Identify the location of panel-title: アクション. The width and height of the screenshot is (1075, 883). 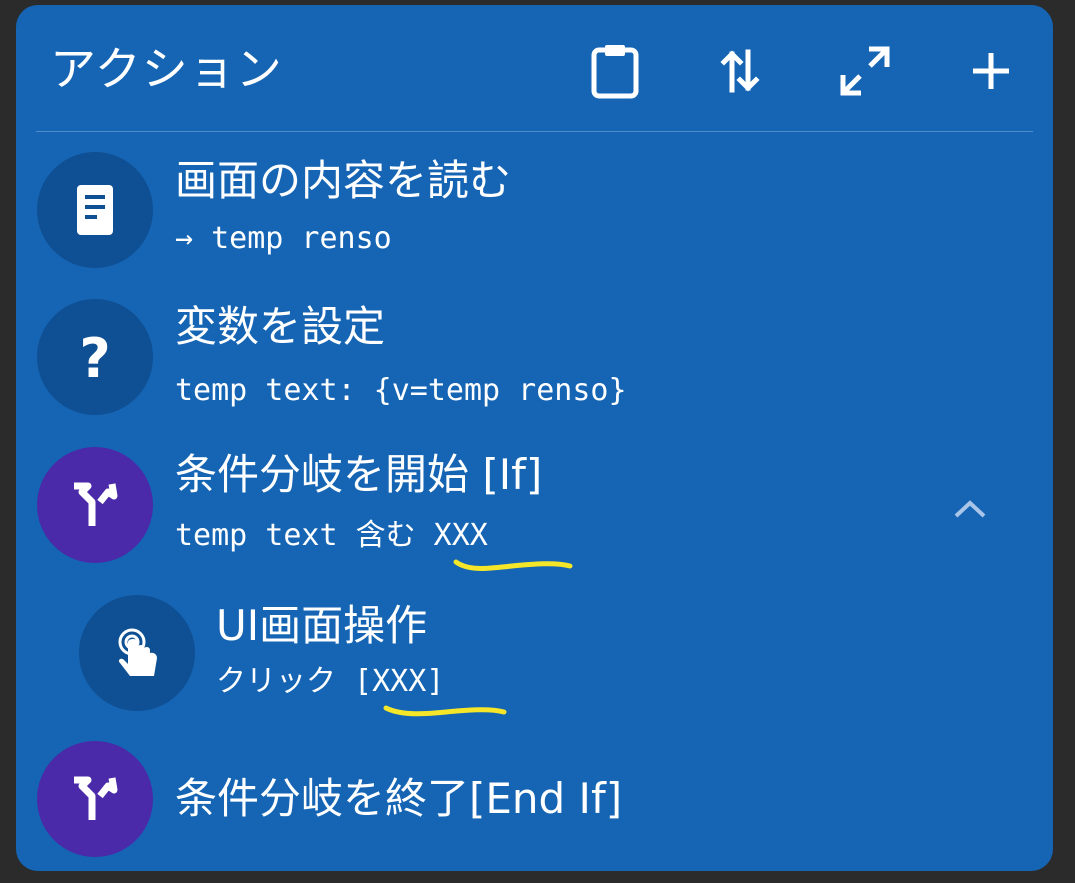
(166, 69).